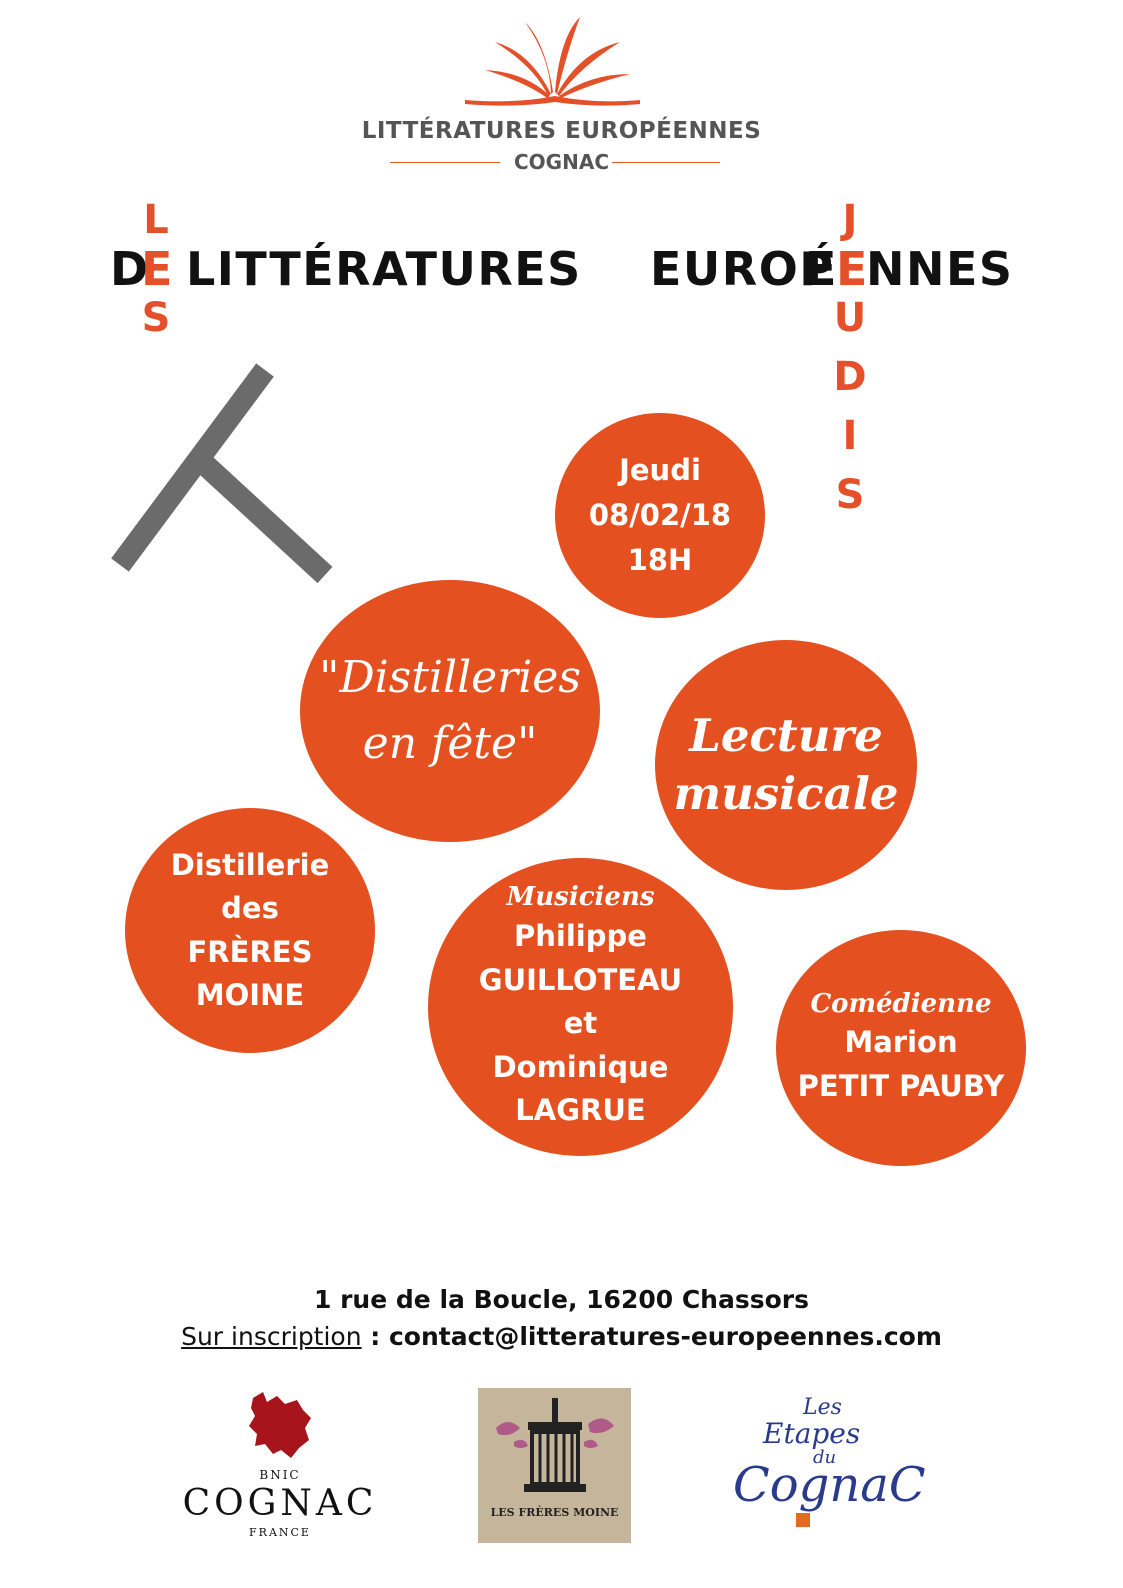  Describe the element at coordinates (786, 765) in the screenshot. I see `lecture-circle: Lecture musicale` at that location.